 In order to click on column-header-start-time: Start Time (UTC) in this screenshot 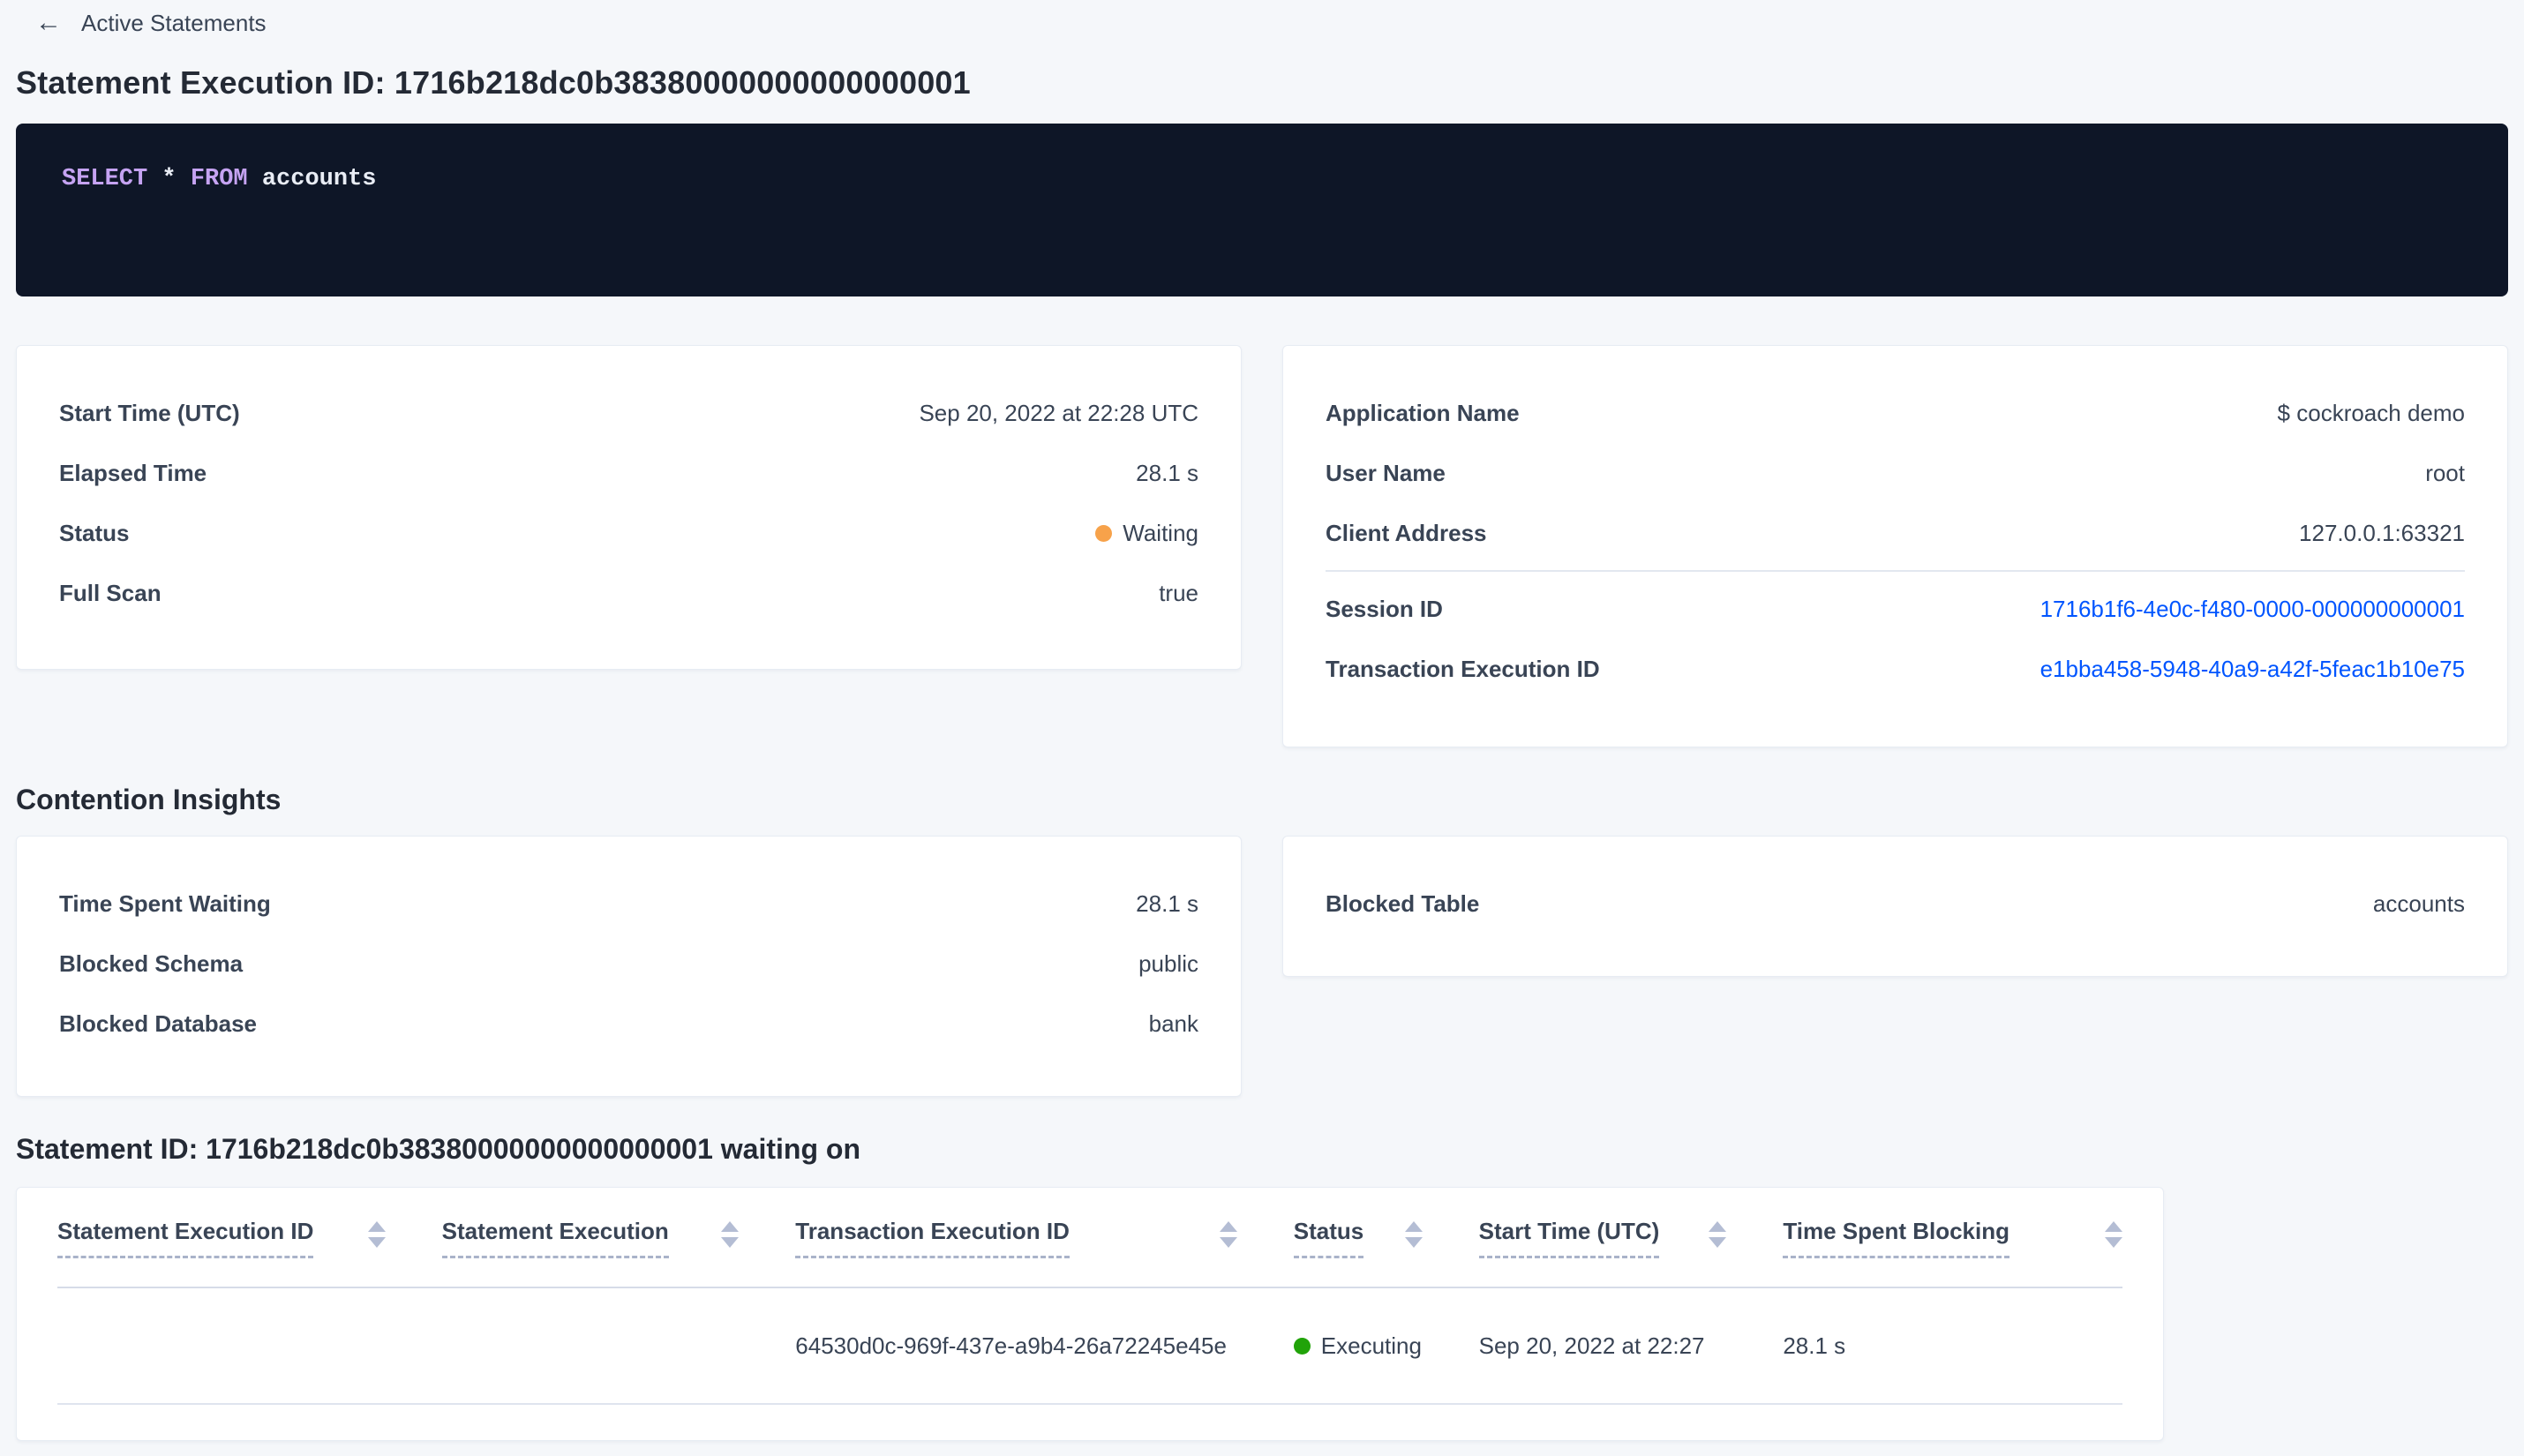, I will do `click(1631, 1238)`.